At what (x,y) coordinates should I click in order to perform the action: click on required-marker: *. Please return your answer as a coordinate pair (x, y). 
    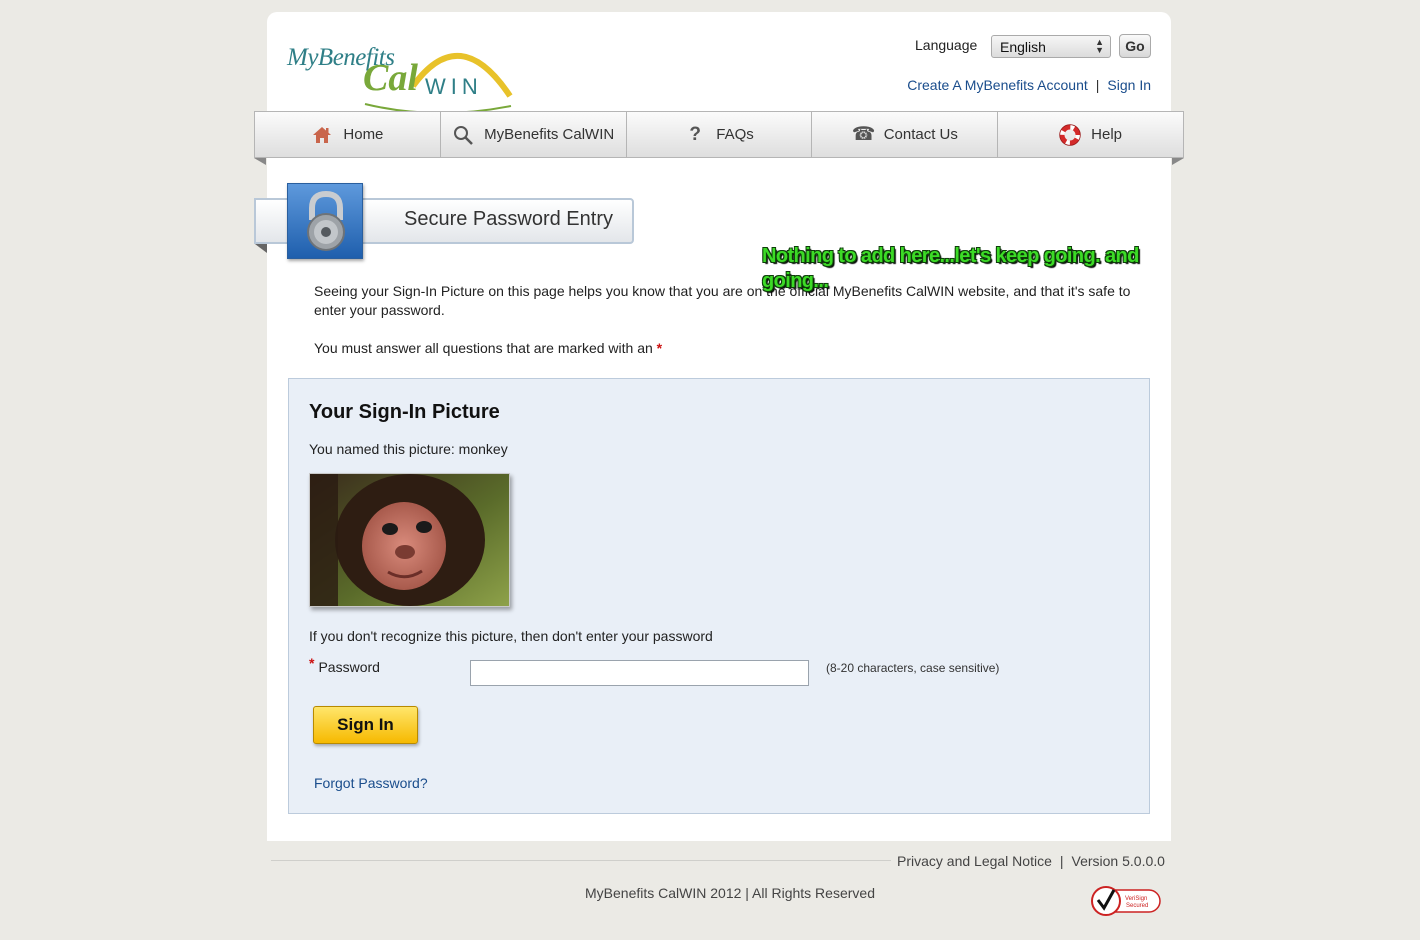
    Looking at the image, I should click on (659, 348).